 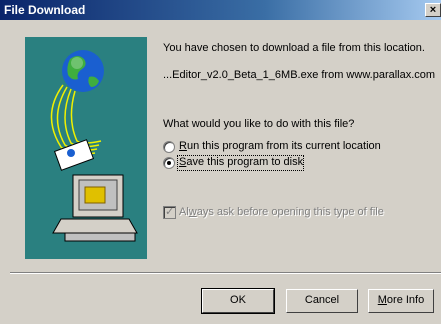 What do you see at coordinates (225, 273) in the screenshot?
I see `separator-highlight` at bounding box center [225, 273].